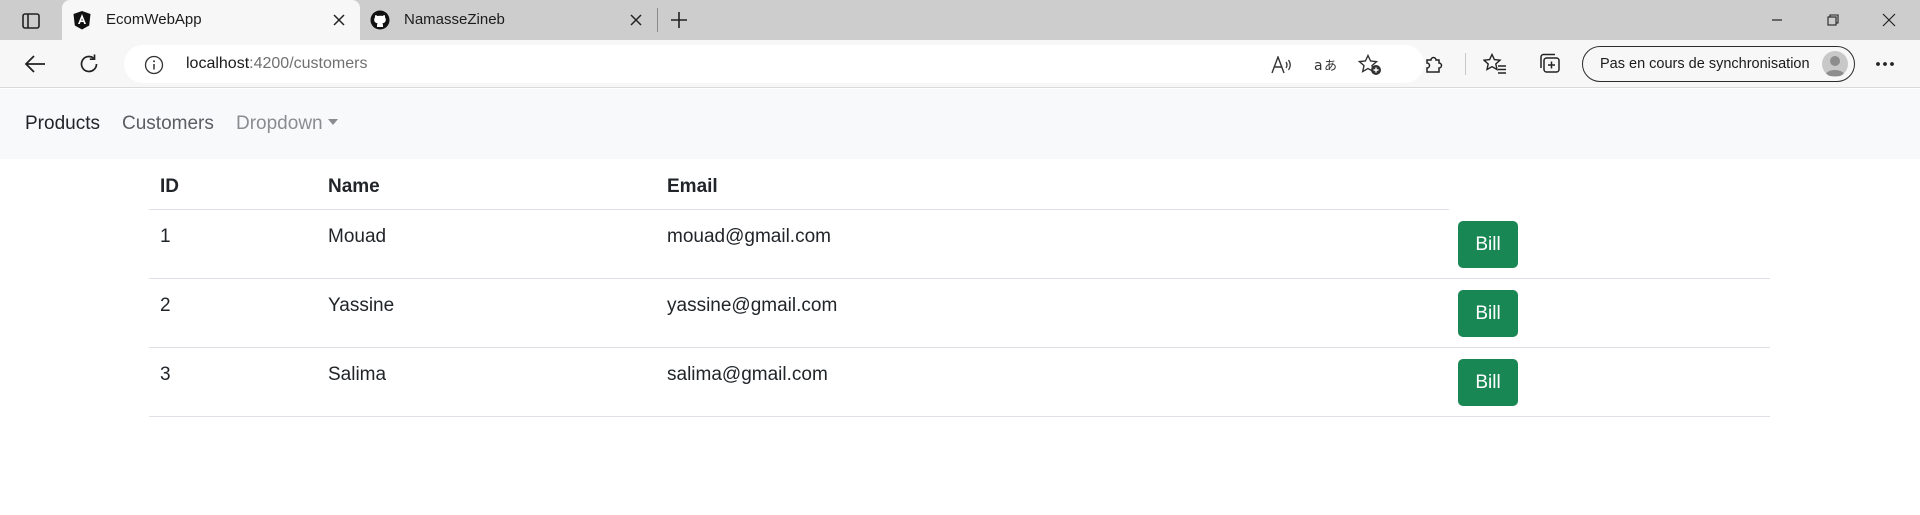 This screenshot has width=1920, height=515. I want to click on puzzle-icon, so click(1434, 64).